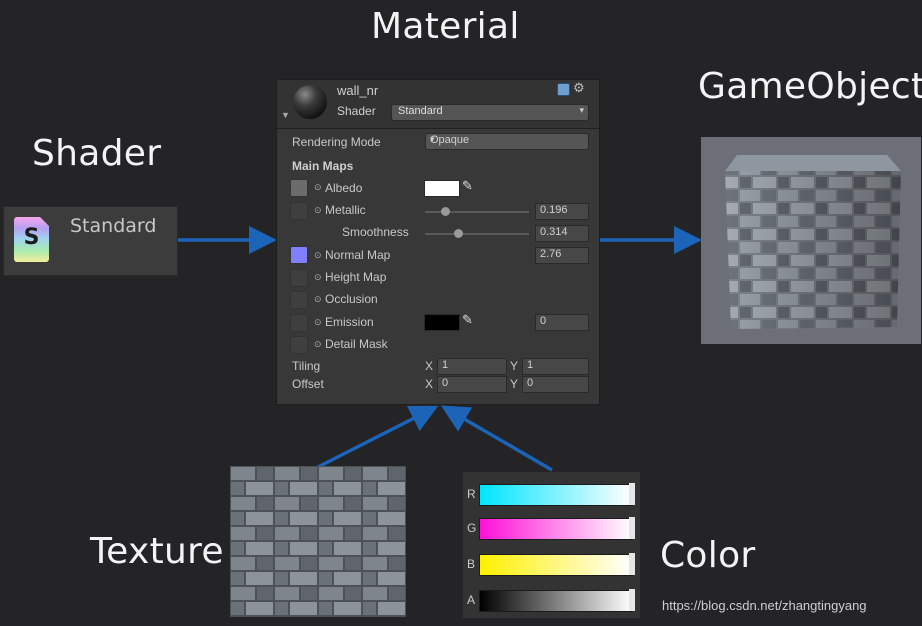 Image resolution: width=922 pixels, height=626 pixels. What do you see at coordinates (442, 322) in the screenshot?
I see `emission-color-swatch` at bounding box center [442, 322].